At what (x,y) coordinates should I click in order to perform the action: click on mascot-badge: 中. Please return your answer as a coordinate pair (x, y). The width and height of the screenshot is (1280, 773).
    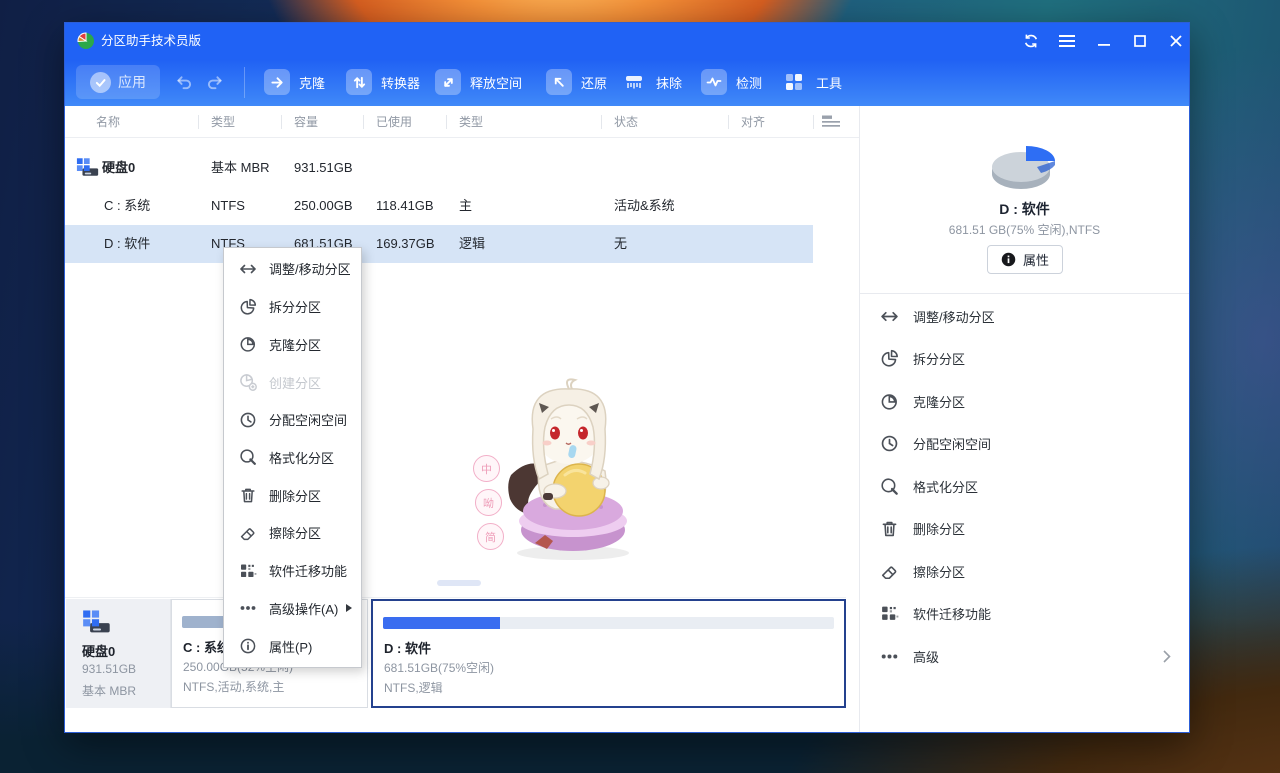
    Looking at the image, I should click on (486, 468).